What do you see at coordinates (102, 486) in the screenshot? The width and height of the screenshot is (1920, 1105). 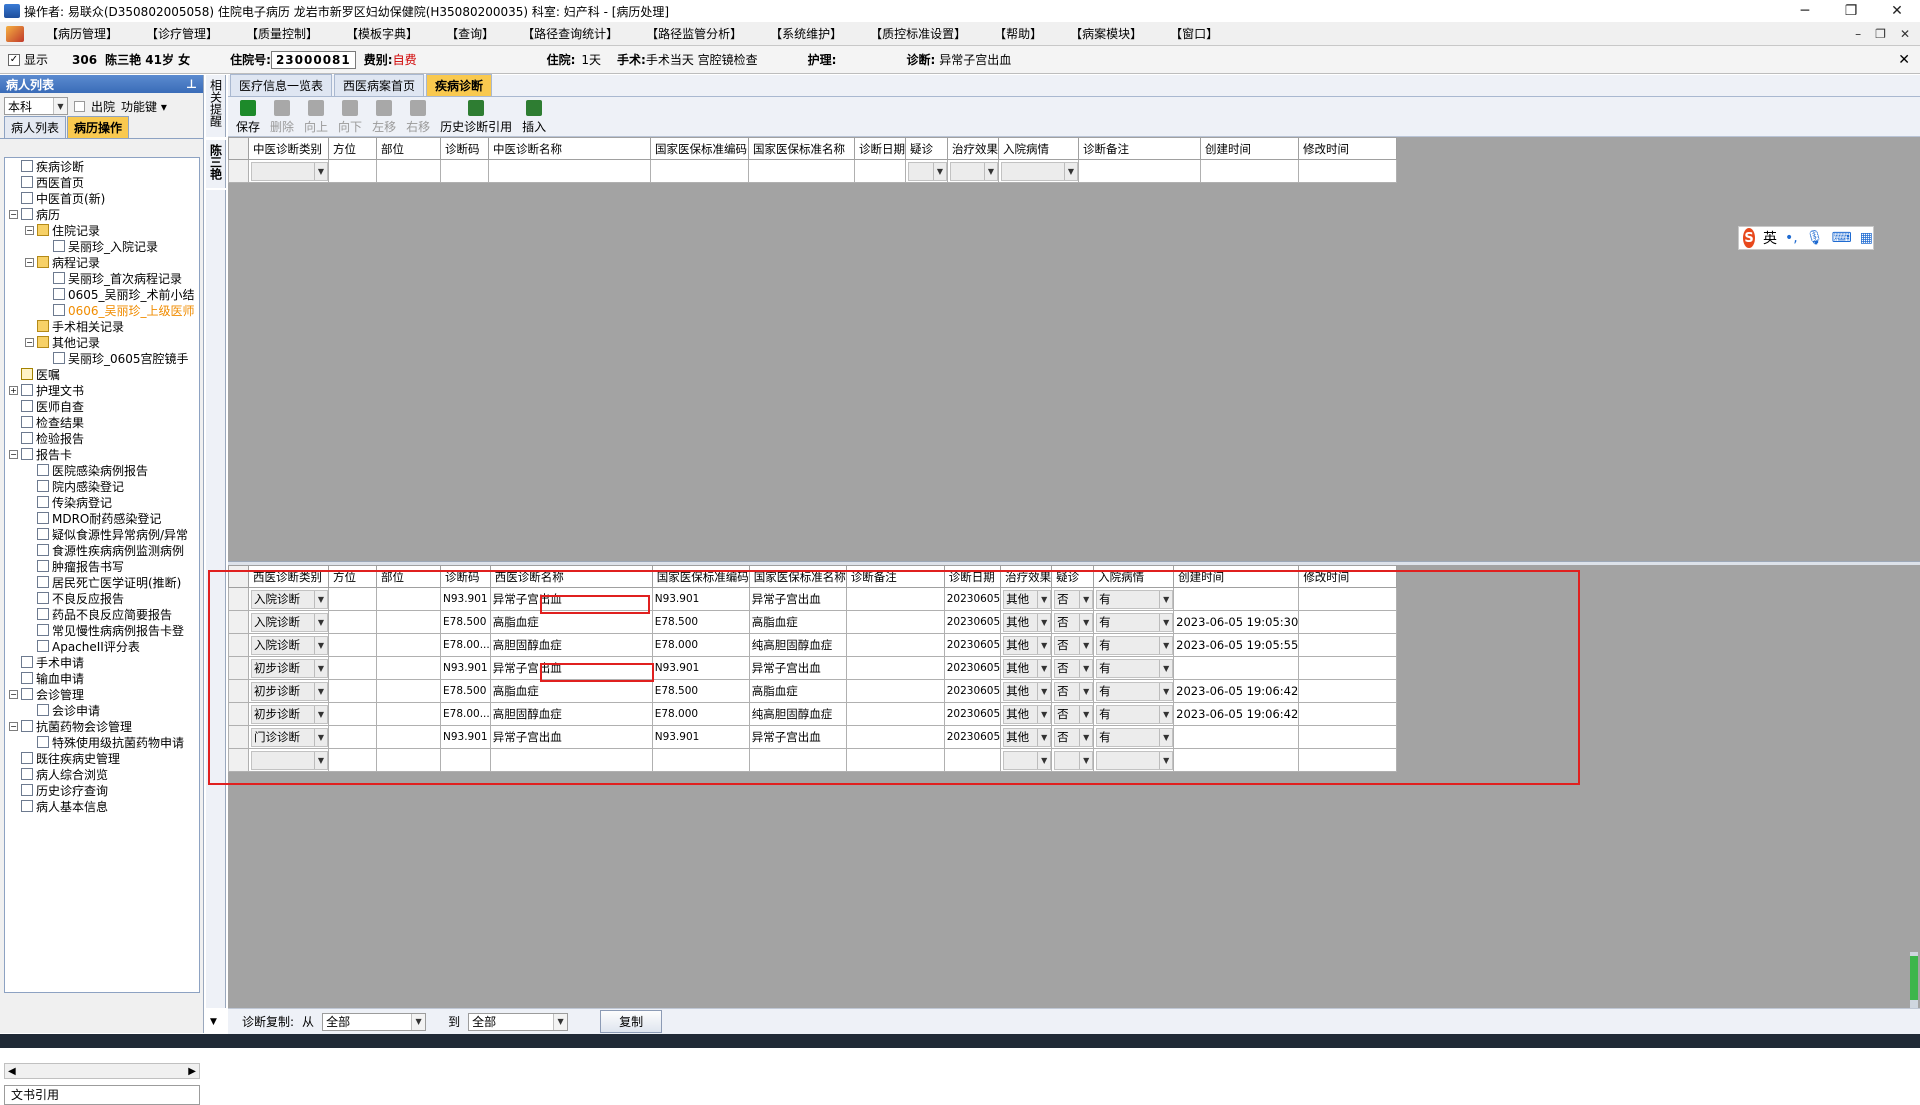 I see `tree-item: 院内感染登记` at bounding box center [102, 486].